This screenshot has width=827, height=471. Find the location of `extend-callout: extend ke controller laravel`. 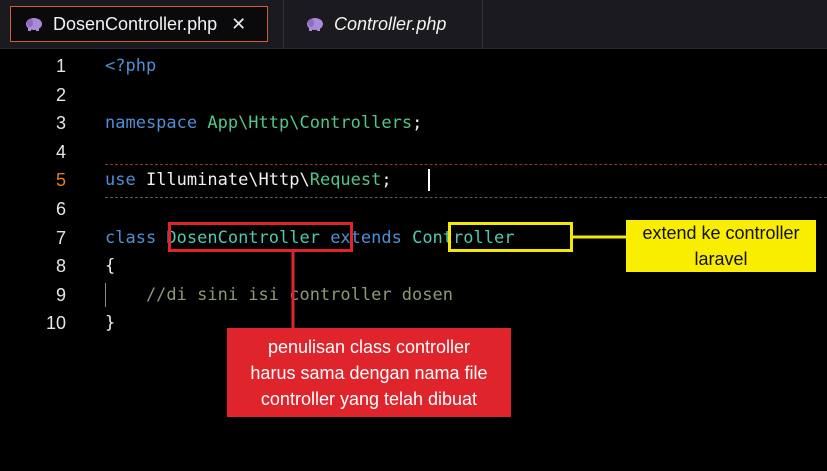

extend-callout: extend ke controller laravel is located at coordinates (721, 246).